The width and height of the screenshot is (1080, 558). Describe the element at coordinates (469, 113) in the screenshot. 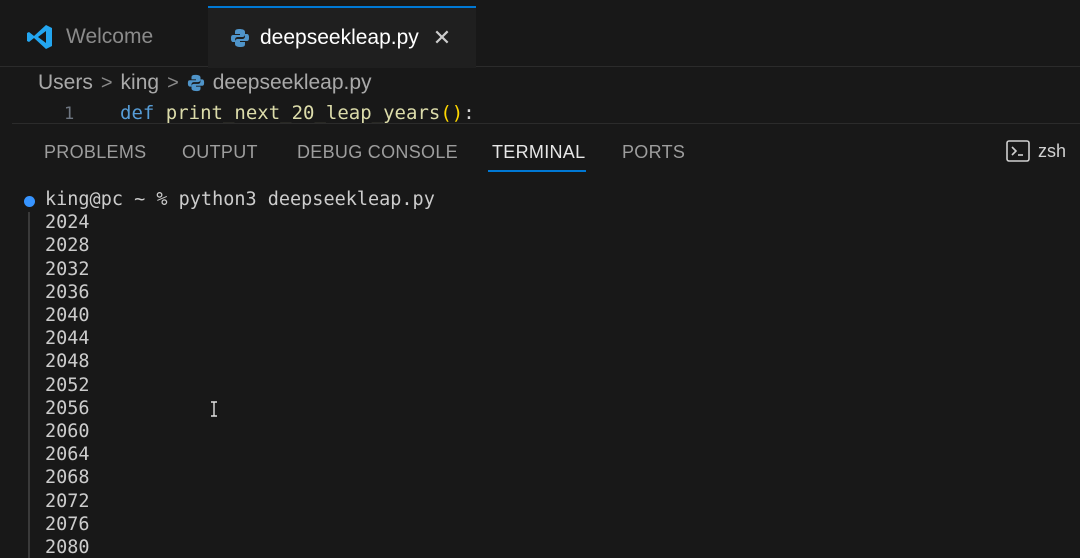

I see `code-colon: :` at that location.